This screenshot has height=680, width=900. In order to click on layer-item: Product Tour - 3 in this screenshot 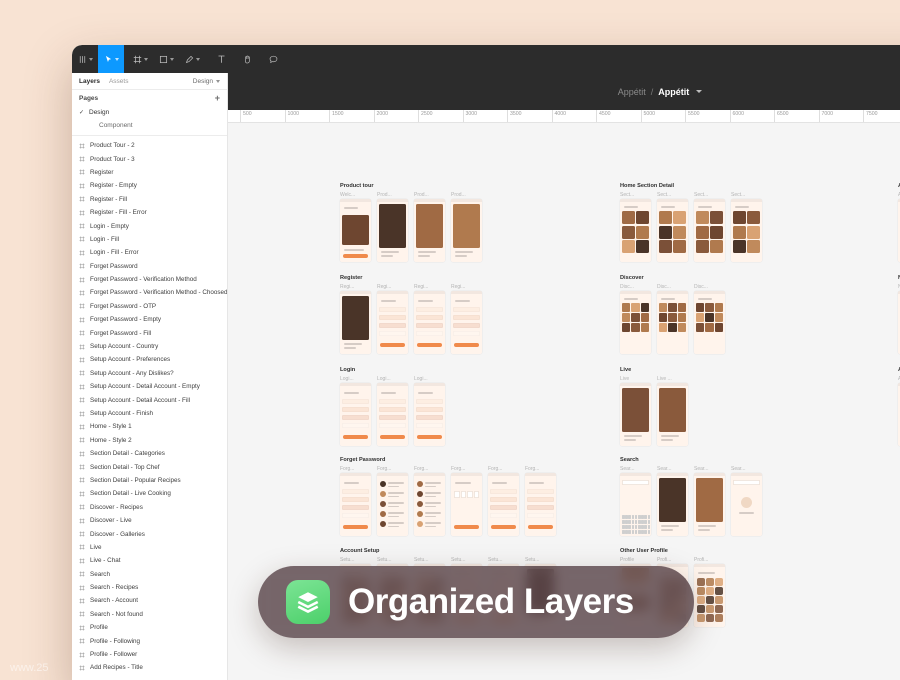, I will do `click(149, 158)`.